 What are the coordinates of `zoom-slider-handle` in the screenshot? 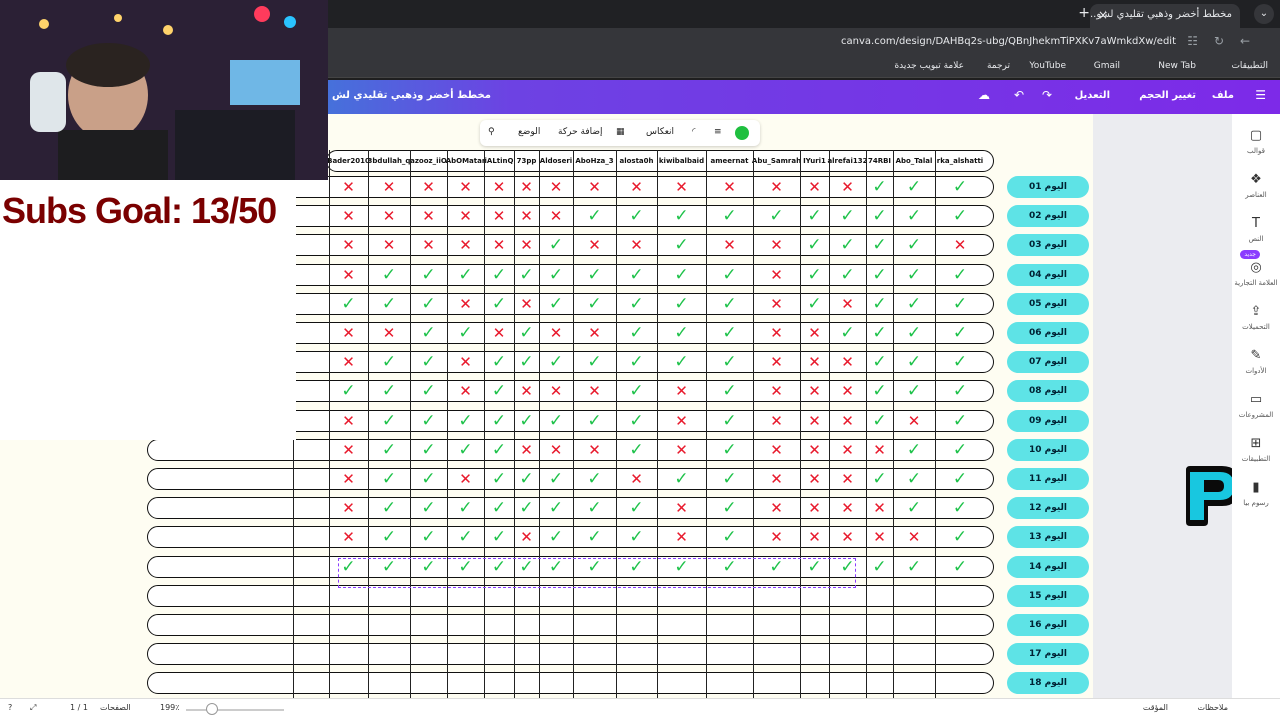 It's located at (212, 709).